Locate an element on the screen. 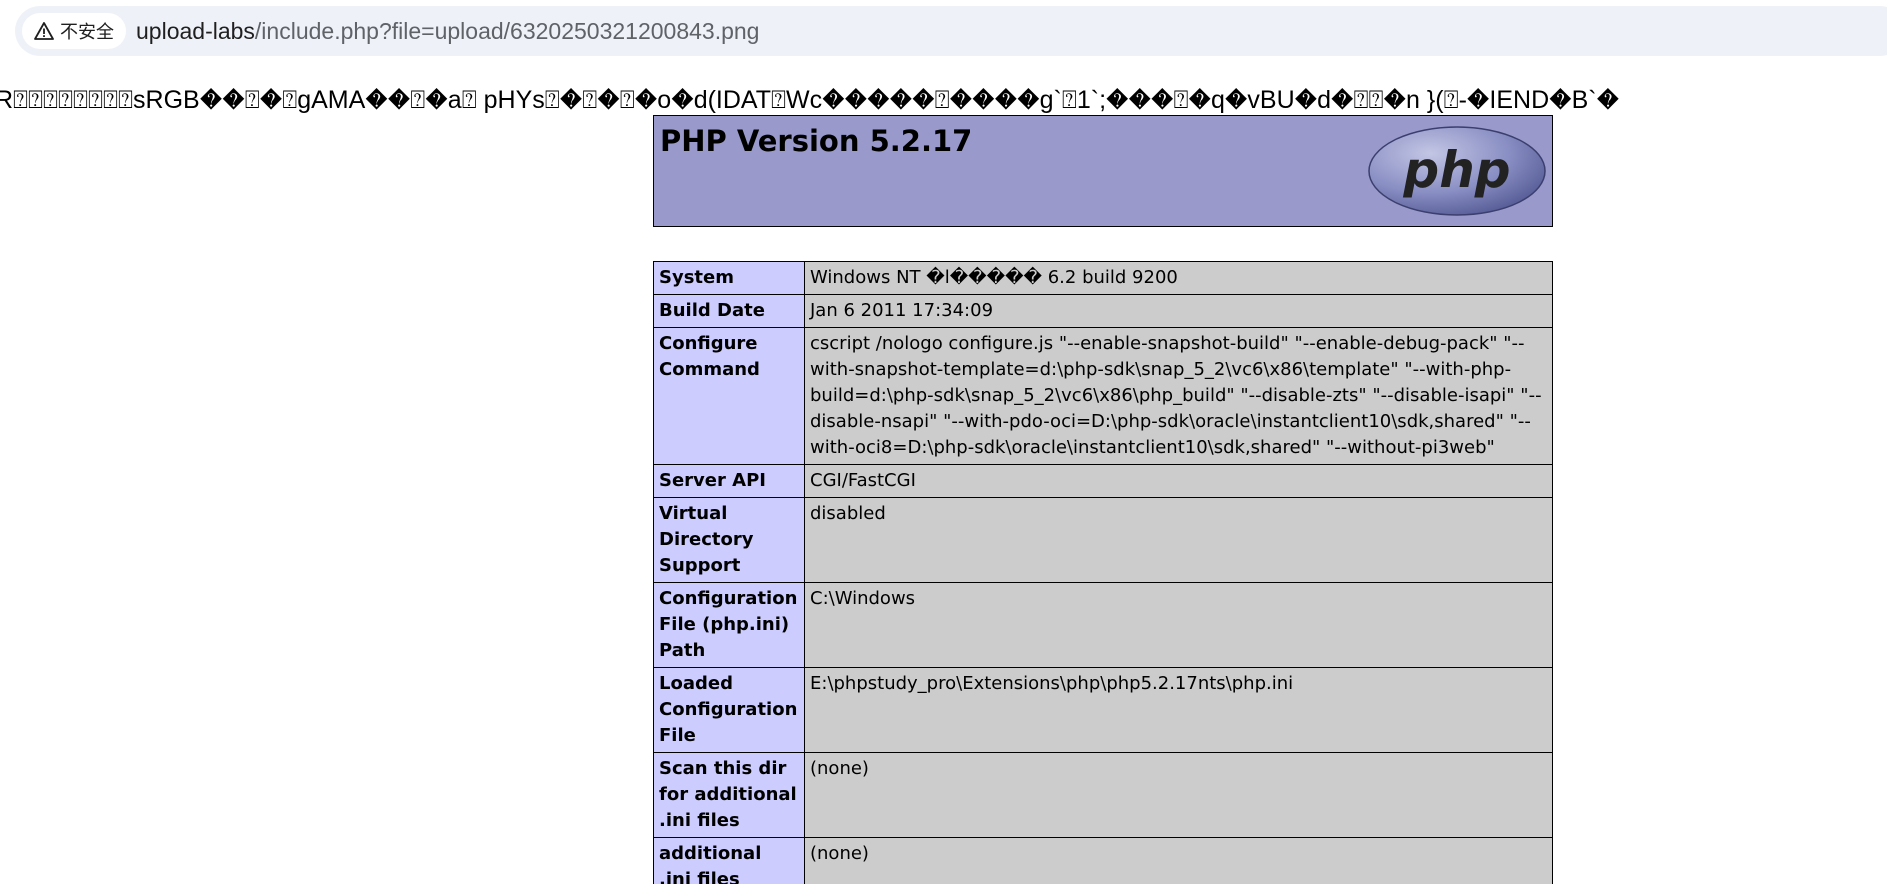 The image size is (1887, 884). row-value: Jan 6 2011 17:34:09 is located at coordinates (1178, 311).